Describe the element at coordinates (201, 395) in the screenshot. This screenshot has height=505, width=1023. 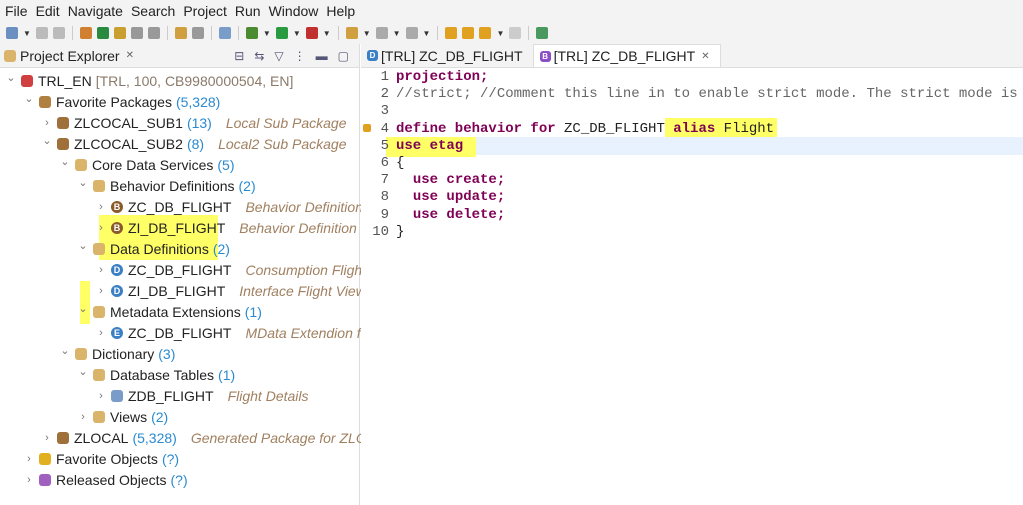
I see `tree-item: › ZDB_FLIGHT Flight Details` at that location.